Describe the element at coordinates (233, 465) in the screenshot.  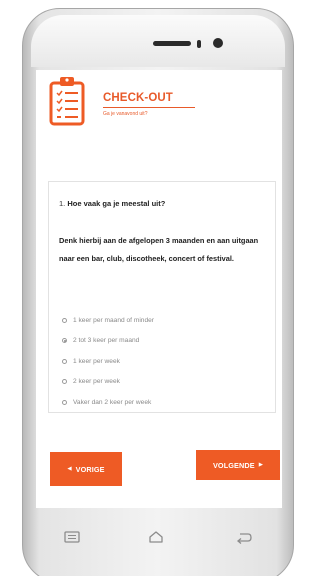
I see `next-button-label: VOLGENDE` at that location.